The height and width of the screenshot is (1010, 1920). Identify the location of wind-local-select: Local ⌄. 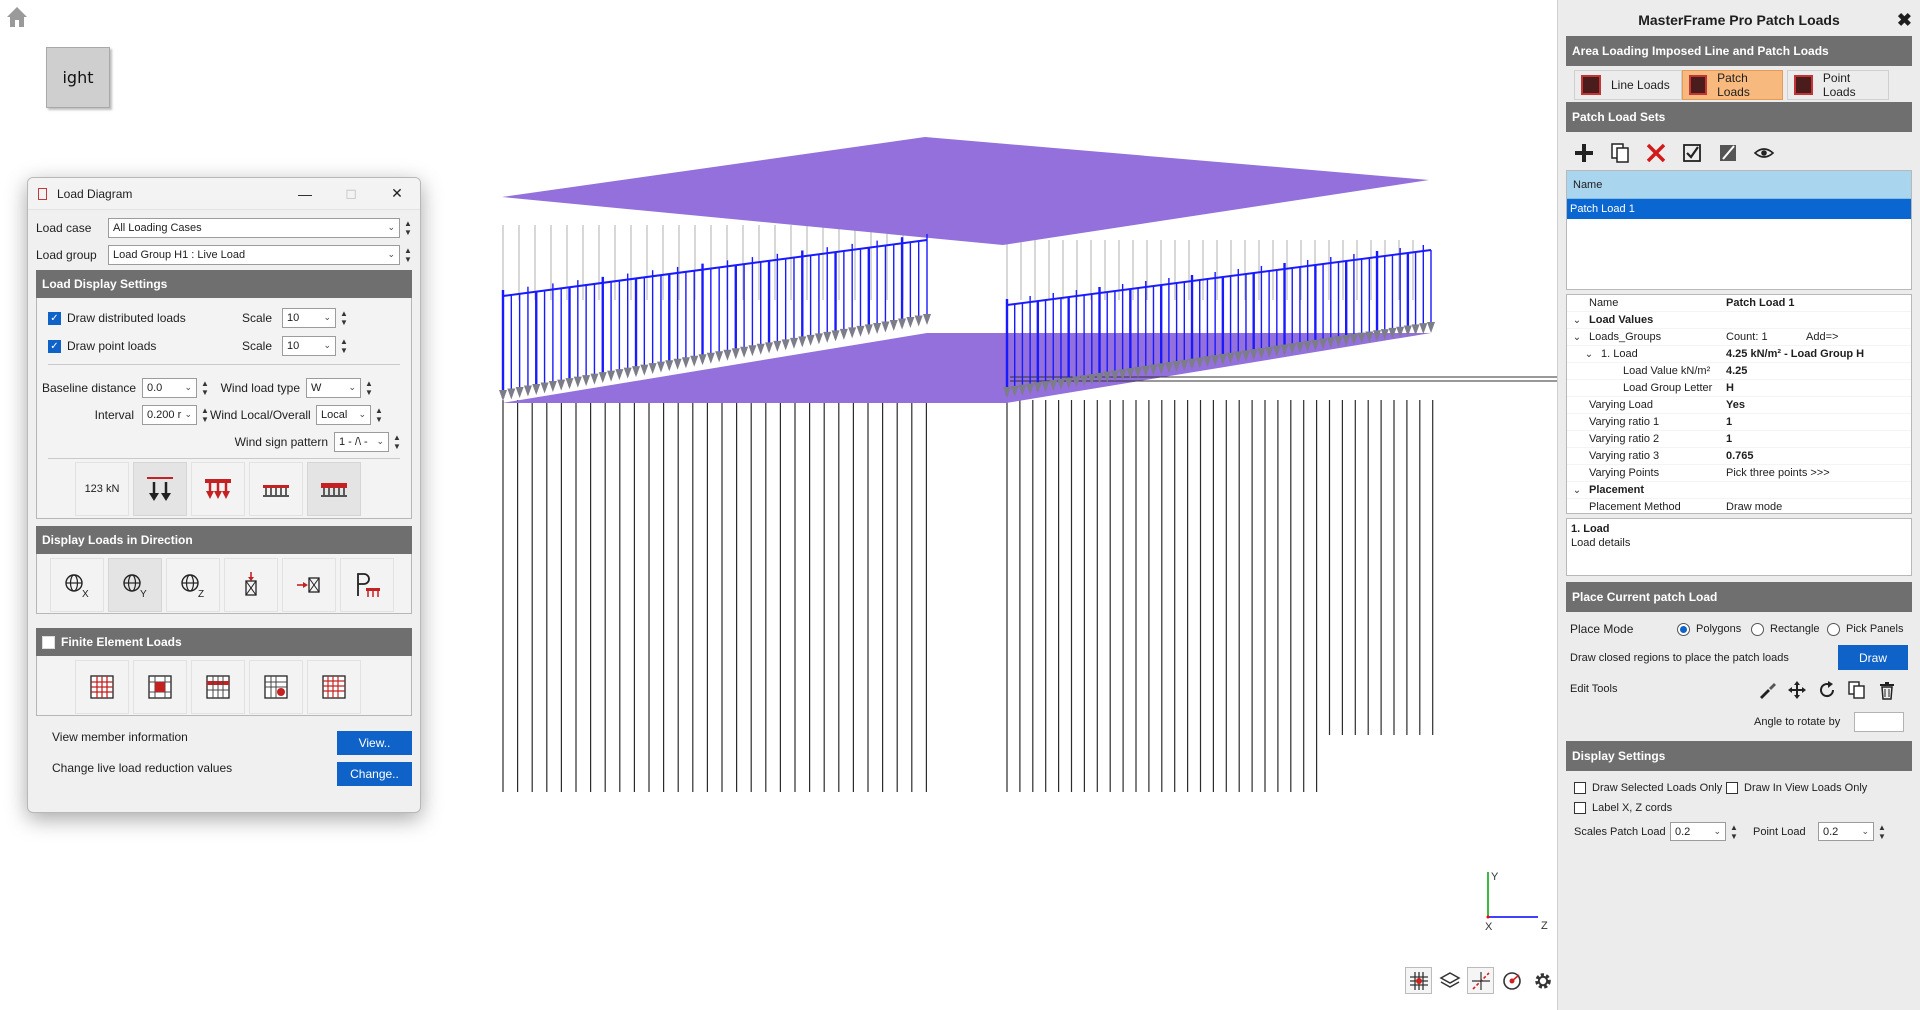
(343, 415).